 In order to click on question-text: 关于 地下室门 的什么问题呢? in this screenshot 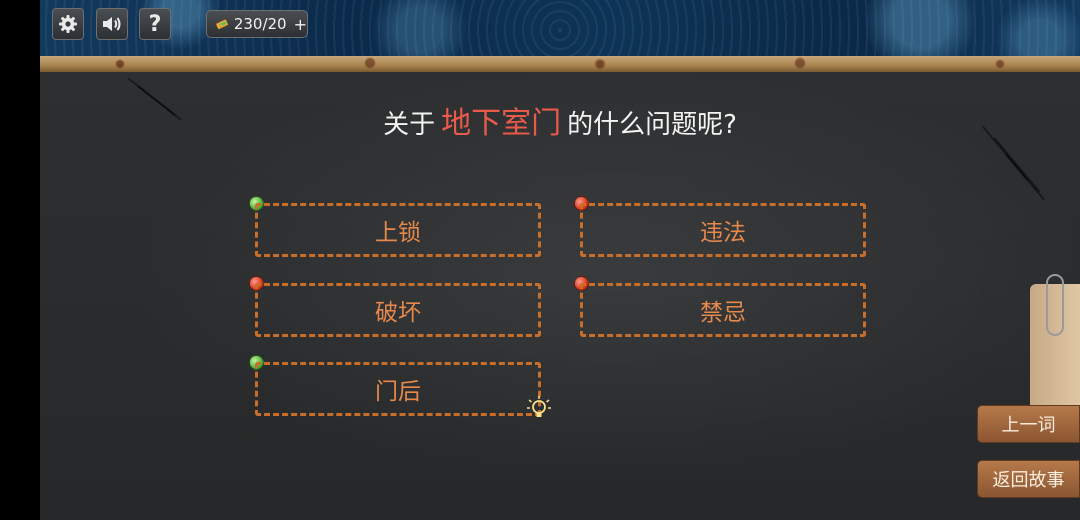, I will do `click(560, 120)`.